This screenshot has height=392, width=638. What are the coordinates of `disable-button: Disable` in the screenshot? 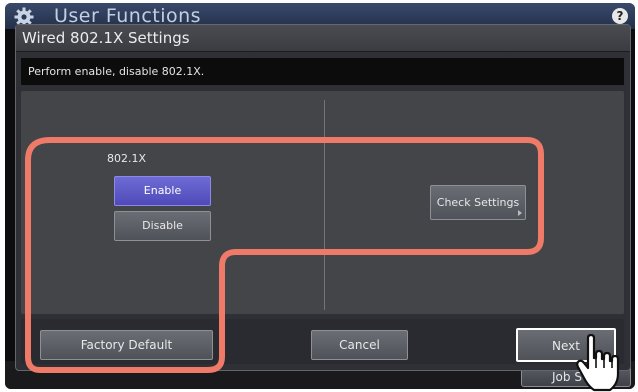 It's located at (162, 226).